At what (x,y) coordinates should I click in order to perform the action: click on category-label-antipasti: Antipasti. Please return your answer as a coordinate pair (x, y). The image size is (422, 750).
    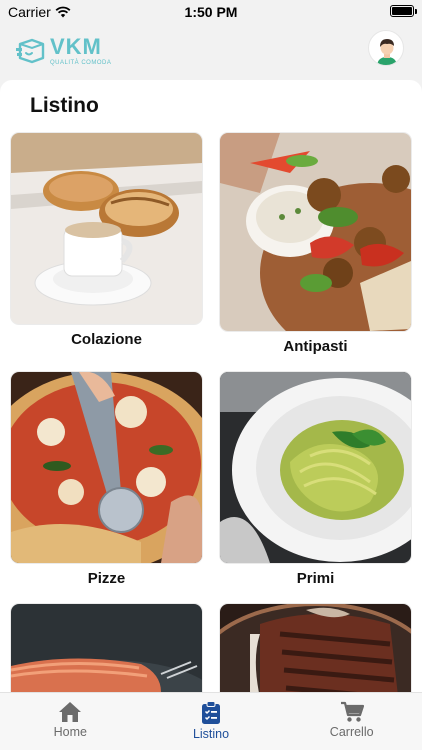
    Looking at the image, I should click on (315, 346).